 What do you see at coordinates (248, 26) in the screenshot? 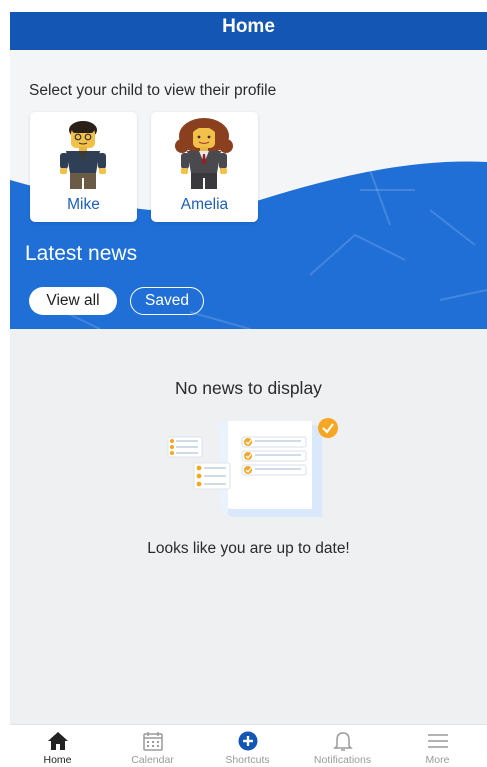
I see `page-title: Home` at bounding box center [248, 26].